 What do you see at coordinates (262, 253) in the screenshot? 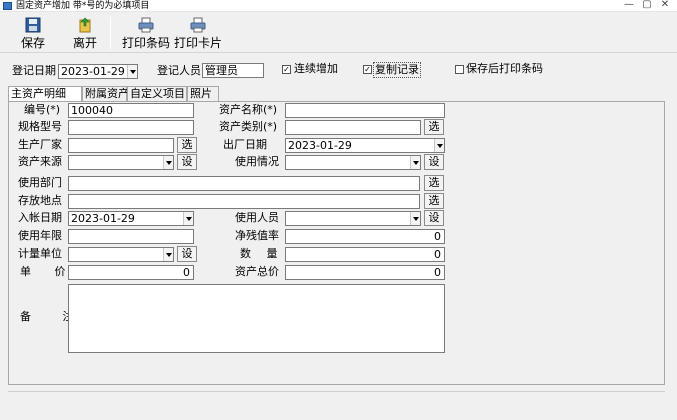
I see `qty-label: 数 量` at bounding box center [262, 253].